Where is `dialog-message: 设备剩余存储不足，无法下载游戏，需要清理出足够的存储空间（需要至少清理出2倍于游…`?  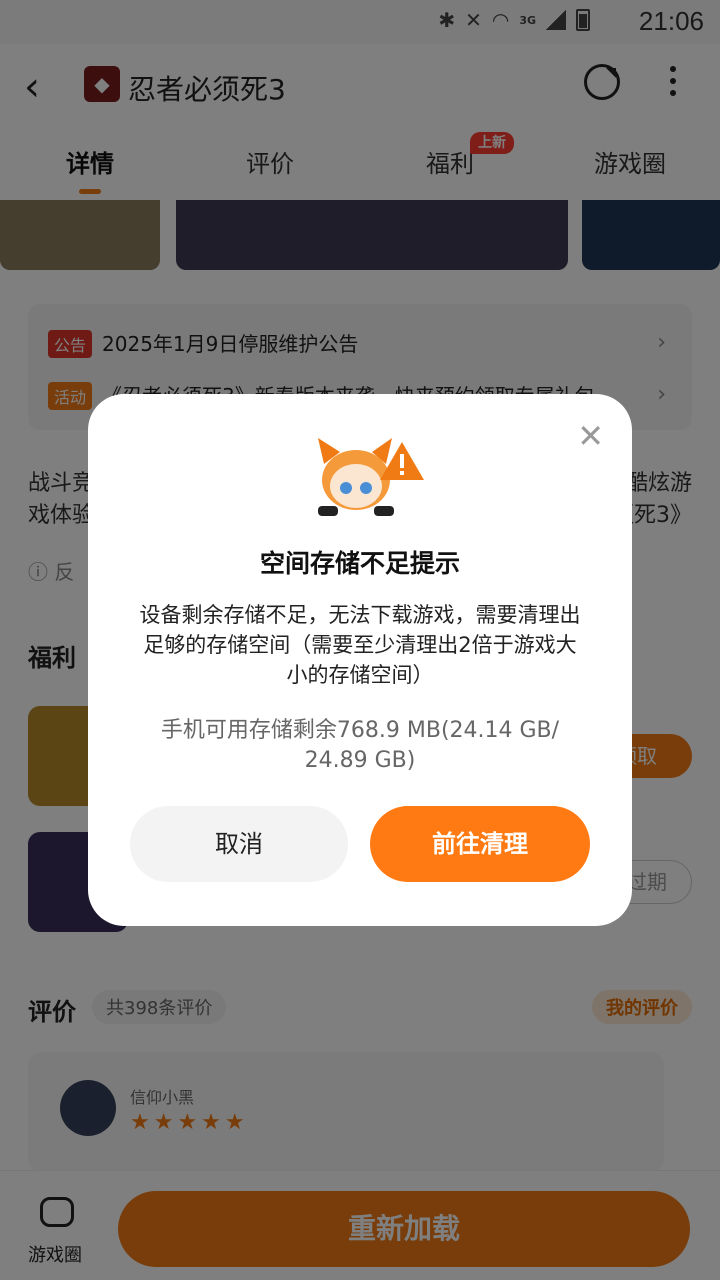
dialog-message: 设备剩余存储不足，无法下载游戏，需要清理出足够的存储空间（需要至少清理出2倍于游… is located at coordinates (360, 645).